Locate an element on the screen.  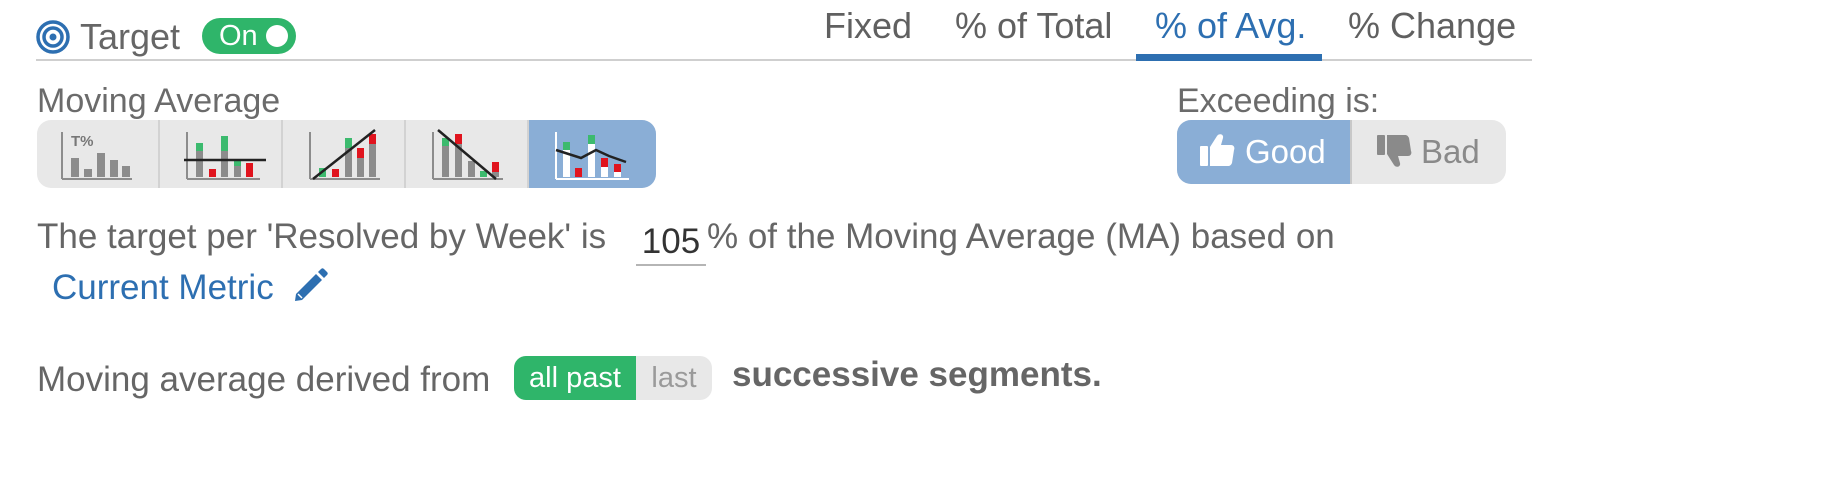
percent-of-total-chart-icon: T% is located at coordinates (96, 156).